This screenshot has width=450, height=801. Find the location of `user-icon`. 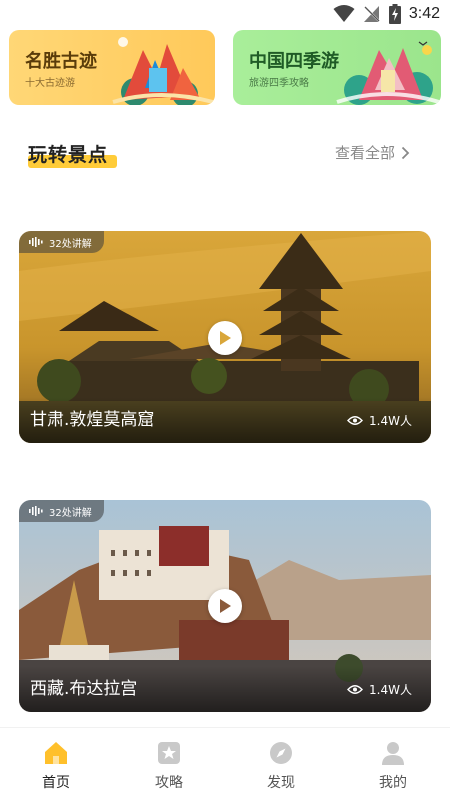

user-icon is located at coordinates (393, 753).